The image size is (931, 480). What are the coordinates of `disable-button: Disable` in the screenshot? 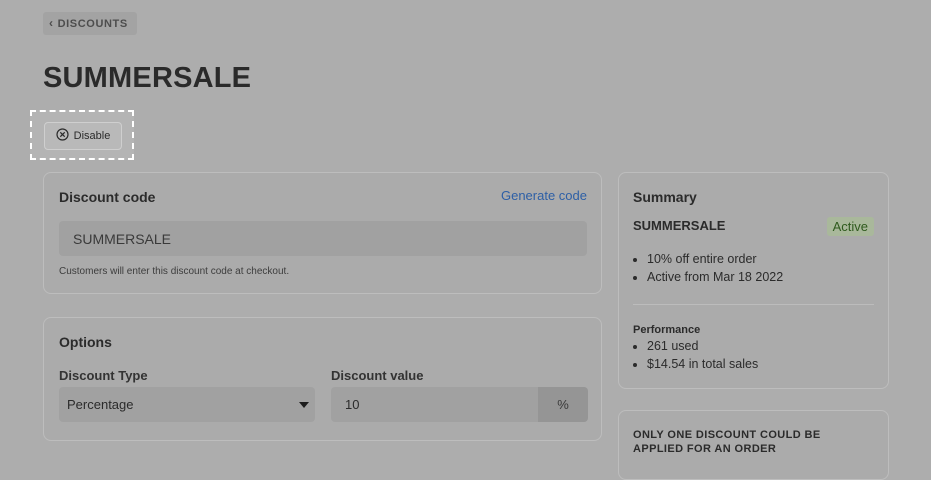 It's located at (83, 136).